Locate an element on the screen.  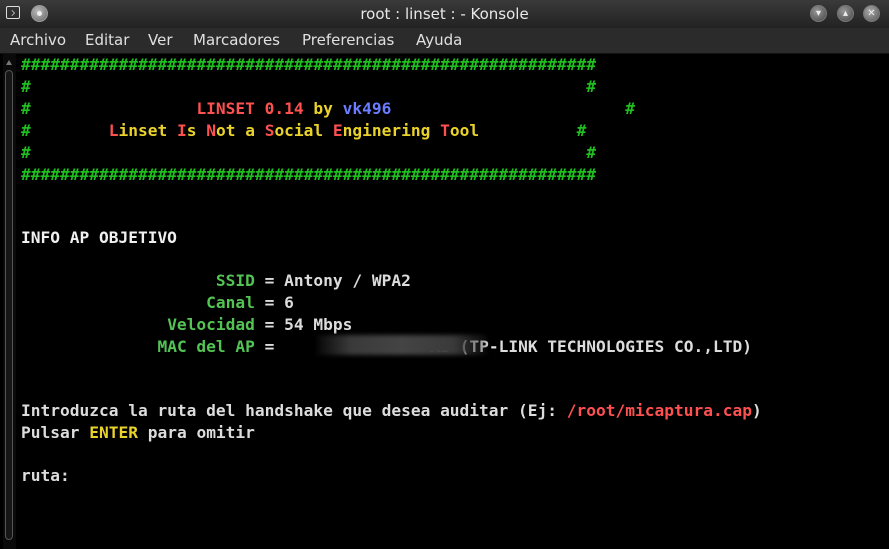
menu-ayuda: Ayuda is located at coordinates (439, 40).